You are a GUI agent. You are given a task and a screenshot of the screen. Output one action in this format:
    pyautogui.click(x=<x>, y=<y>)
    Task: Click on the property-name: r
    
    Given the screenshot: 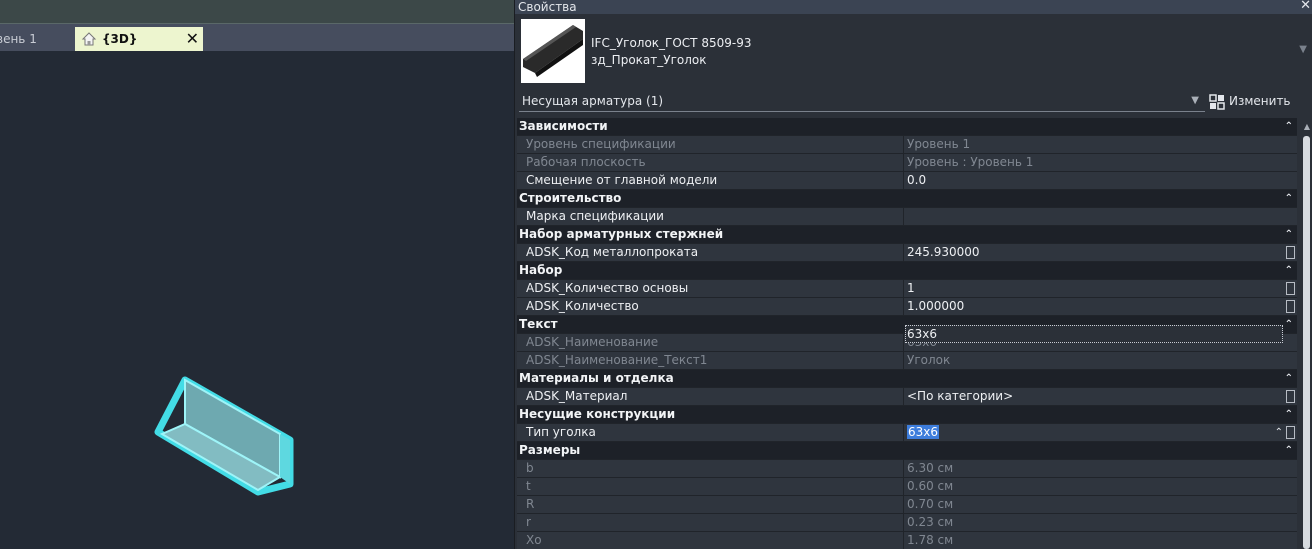 What is the action you would take?
    pyautogui.click(x=710, y=522)
    